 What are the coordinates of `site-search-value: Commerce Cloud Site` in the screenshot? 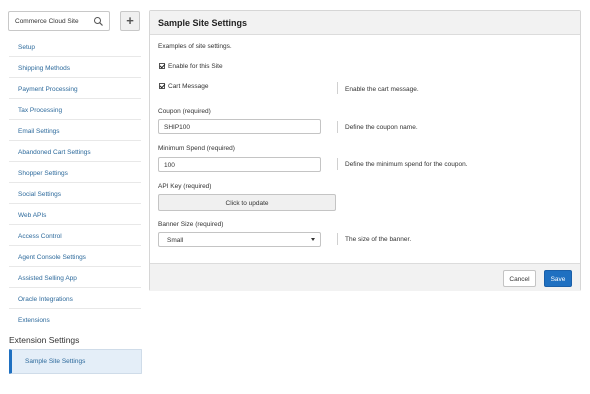 It's located at (47, 21).